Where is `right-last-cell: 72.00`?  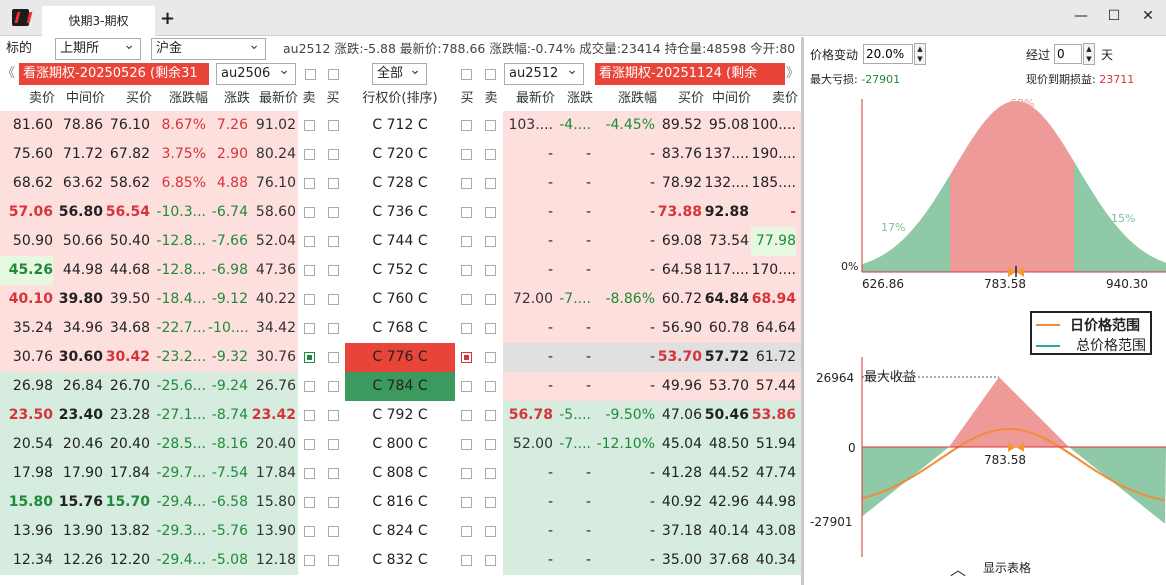
right-last-cell: 72.00 is located at coordinates (528, 299).